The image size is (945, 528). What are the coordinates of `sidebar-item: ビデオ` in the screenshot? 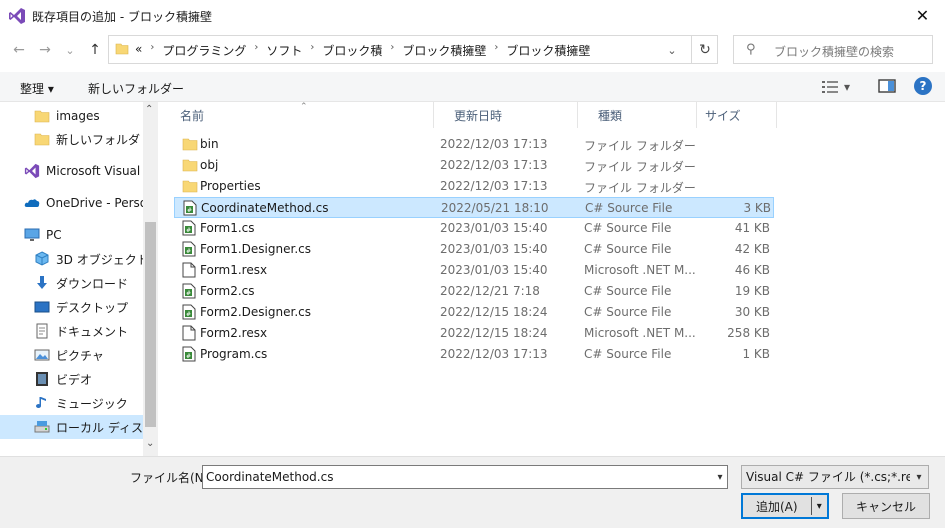 It's located at (71, 379).